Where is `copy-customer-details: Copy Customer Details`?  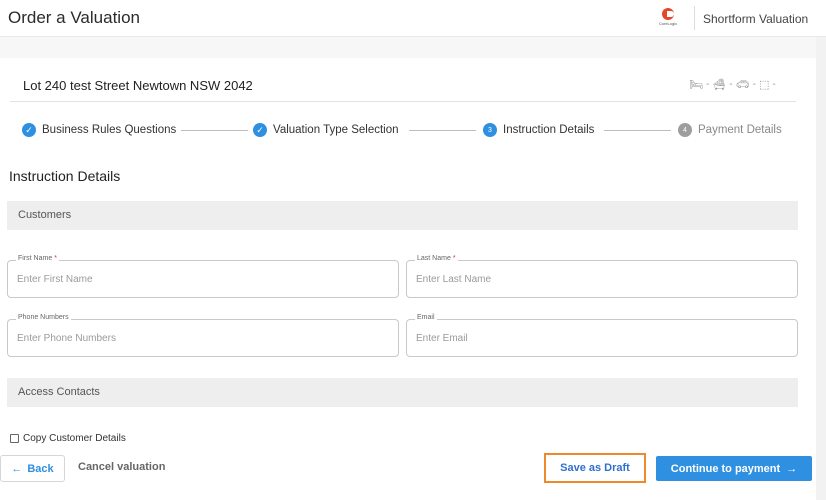 copy-customer-details: Copy Customer Details is located at coordinates (68, 438).